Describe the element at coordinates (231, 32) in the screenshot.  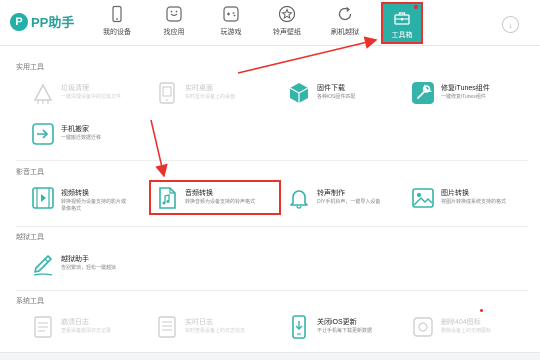
I see `tab-games-label: 玩游戏` at that location.